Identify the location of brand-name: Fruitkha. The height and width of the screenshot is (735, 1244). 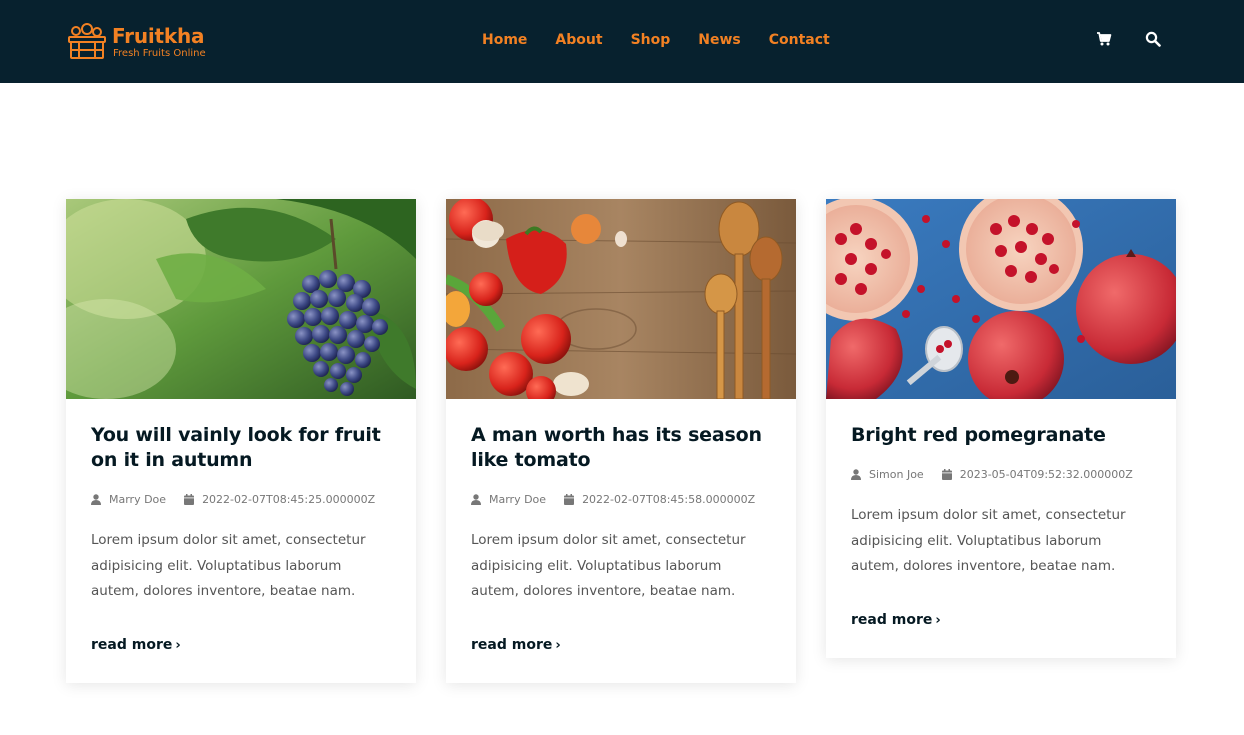
(158, 36).